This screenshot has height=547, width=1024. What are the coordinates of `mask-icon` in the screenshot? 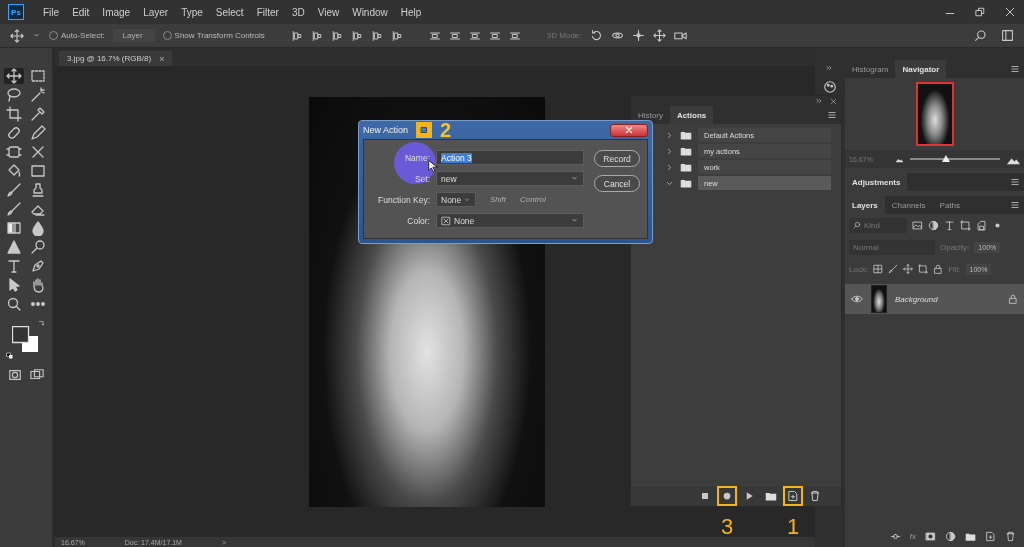 It's located at (930, 536).